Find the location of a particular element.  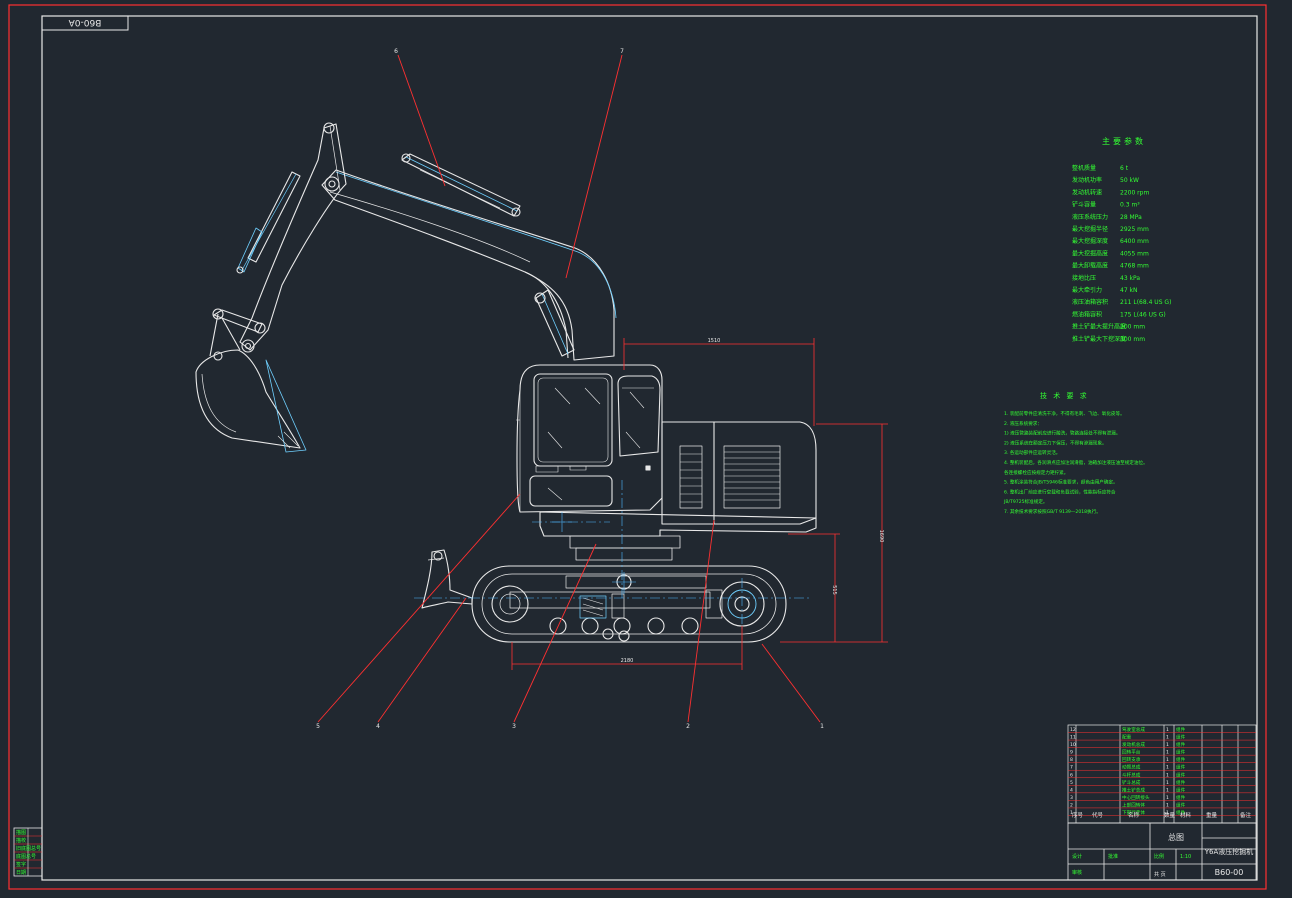

tech-requirement-line: 4. 整机装配后，各润滑点应加注润滑脂，油箱加注液压油至规定油位。 is located at coordinates (1076, 462).